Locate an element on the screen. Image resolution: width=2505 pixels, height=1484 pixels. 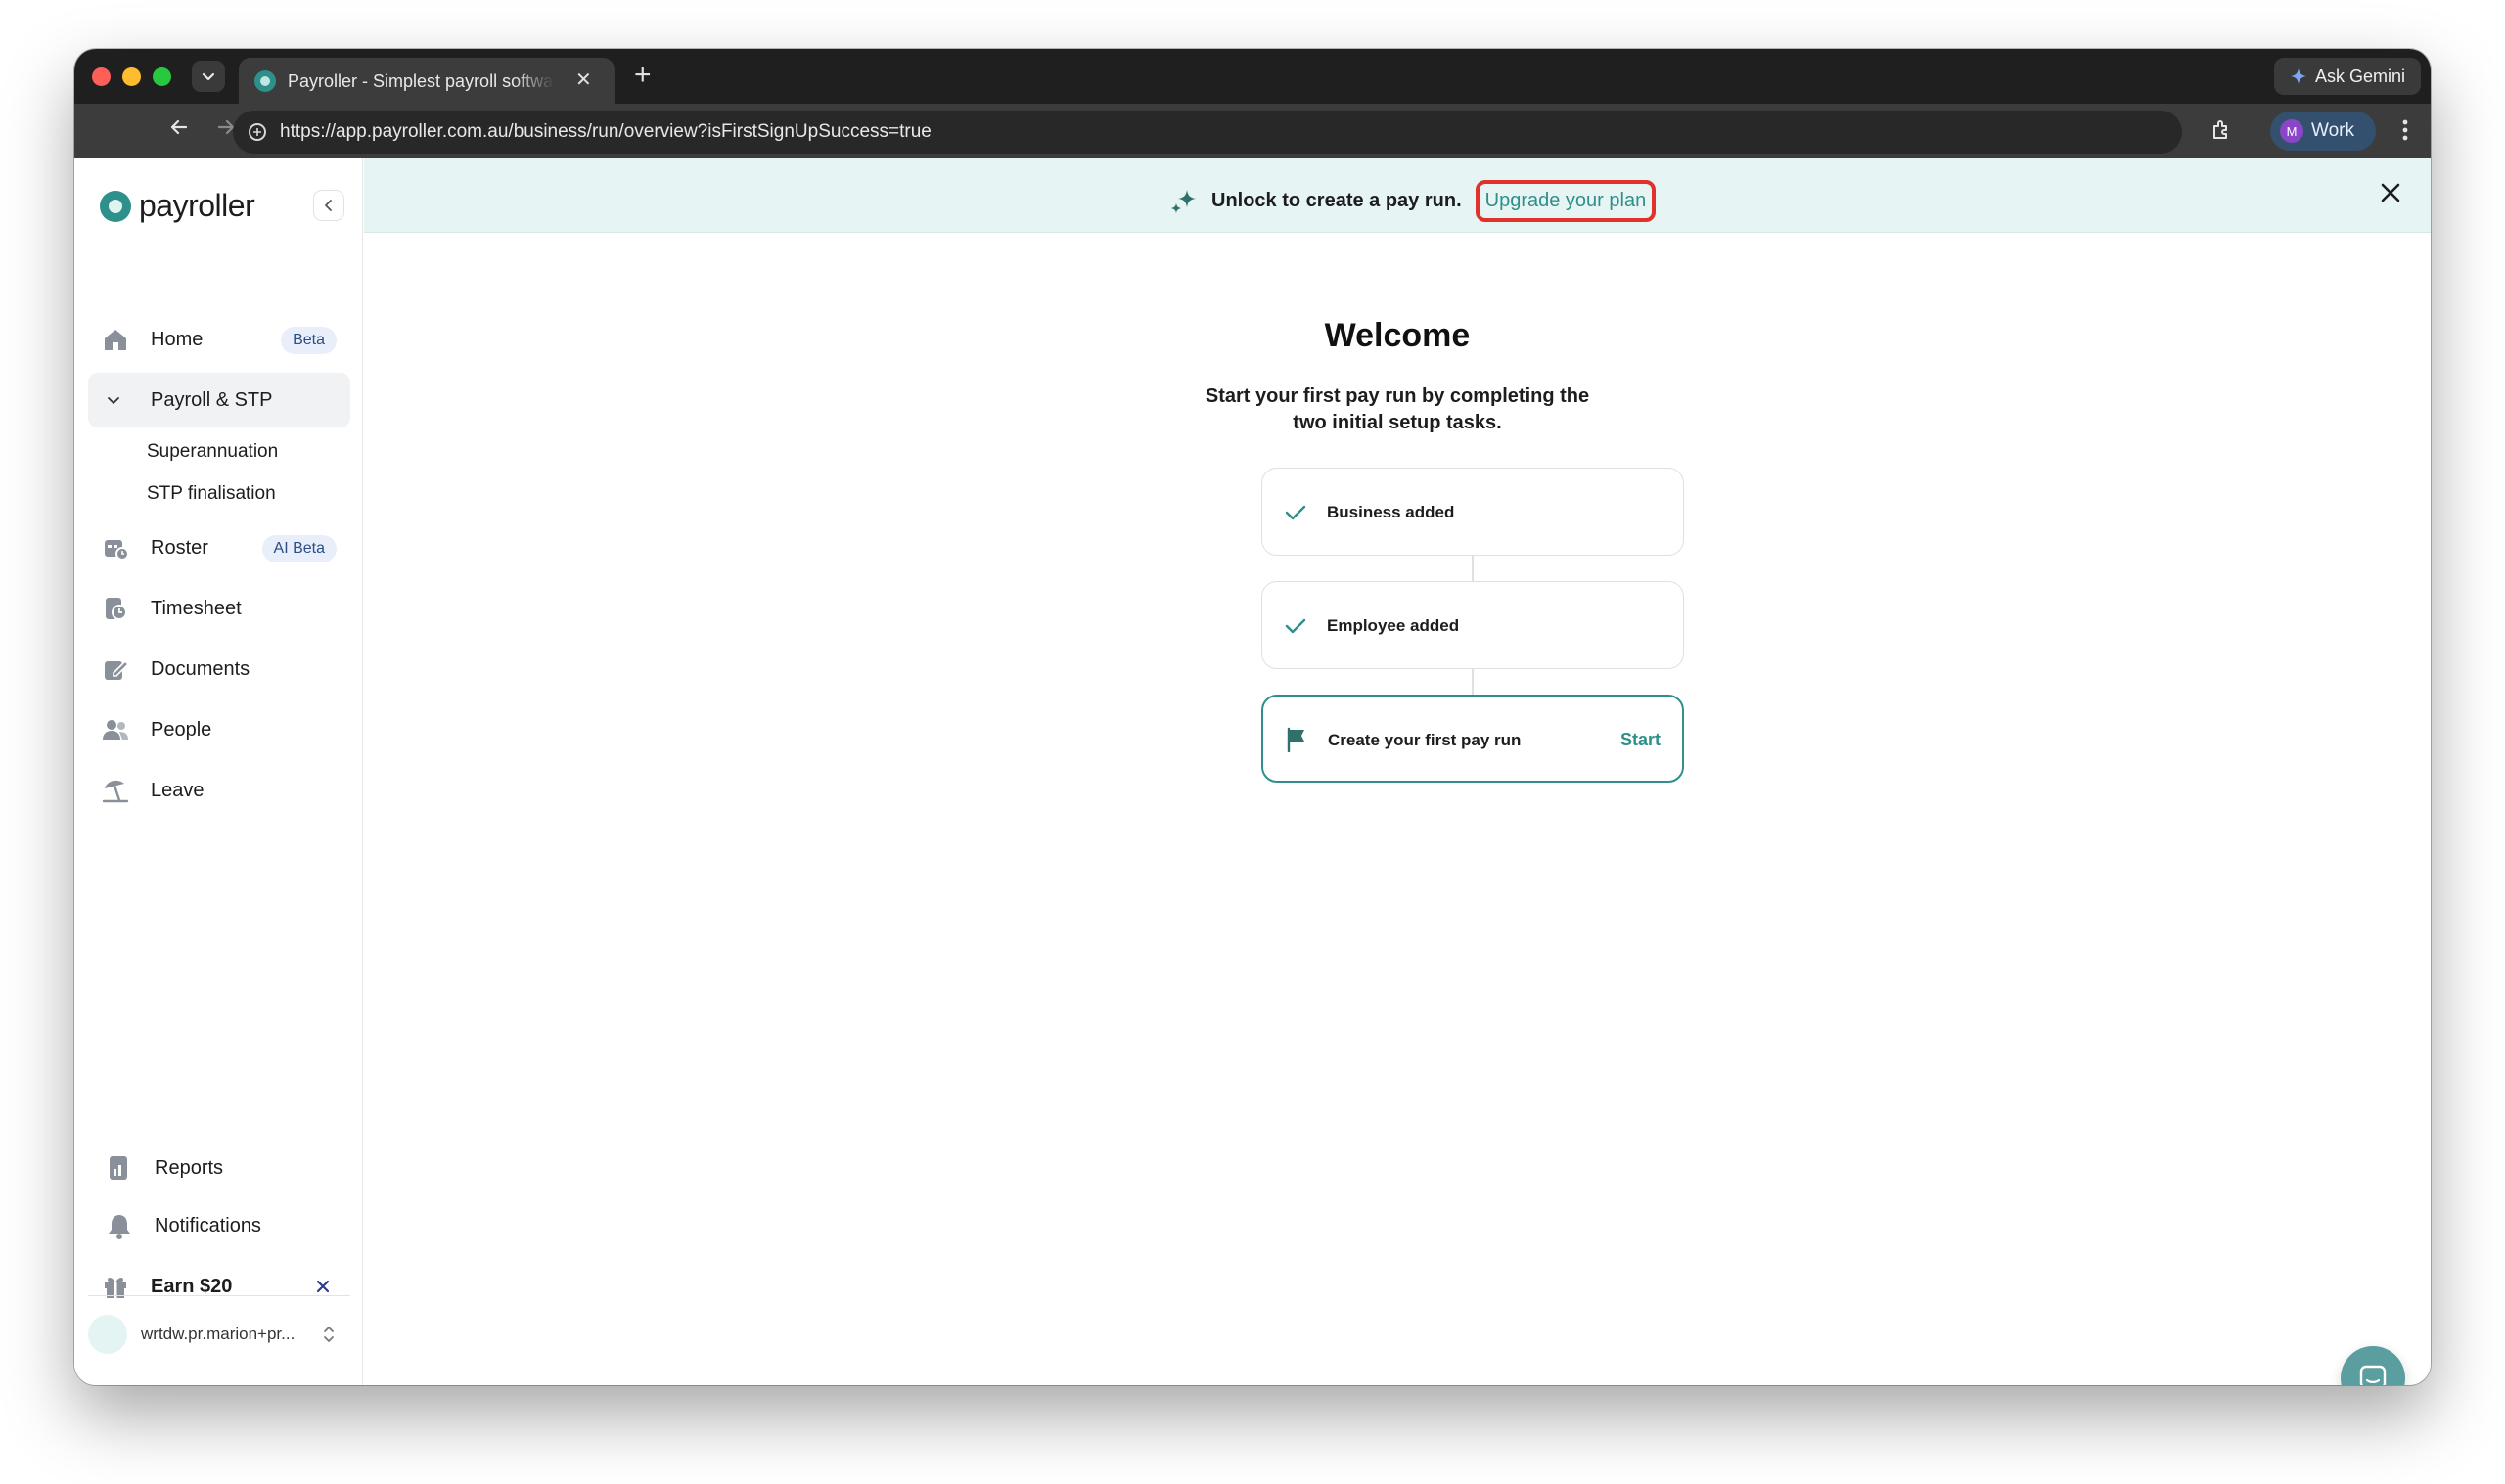
sidebar-item-notifications: Notifications is located at coordinates (219, 1225).